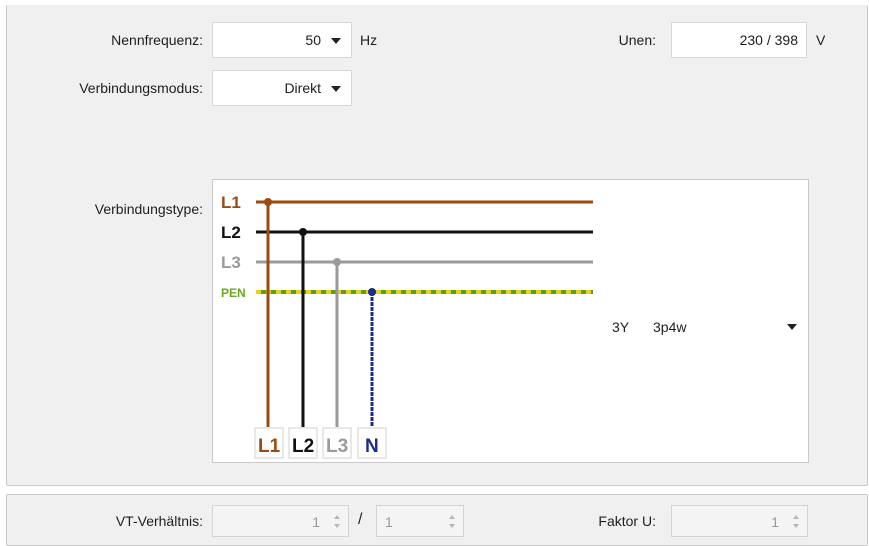 This screenshot has height=546, width=869. I want to click on faktor-u-spinner: 1, so click(739, 521).